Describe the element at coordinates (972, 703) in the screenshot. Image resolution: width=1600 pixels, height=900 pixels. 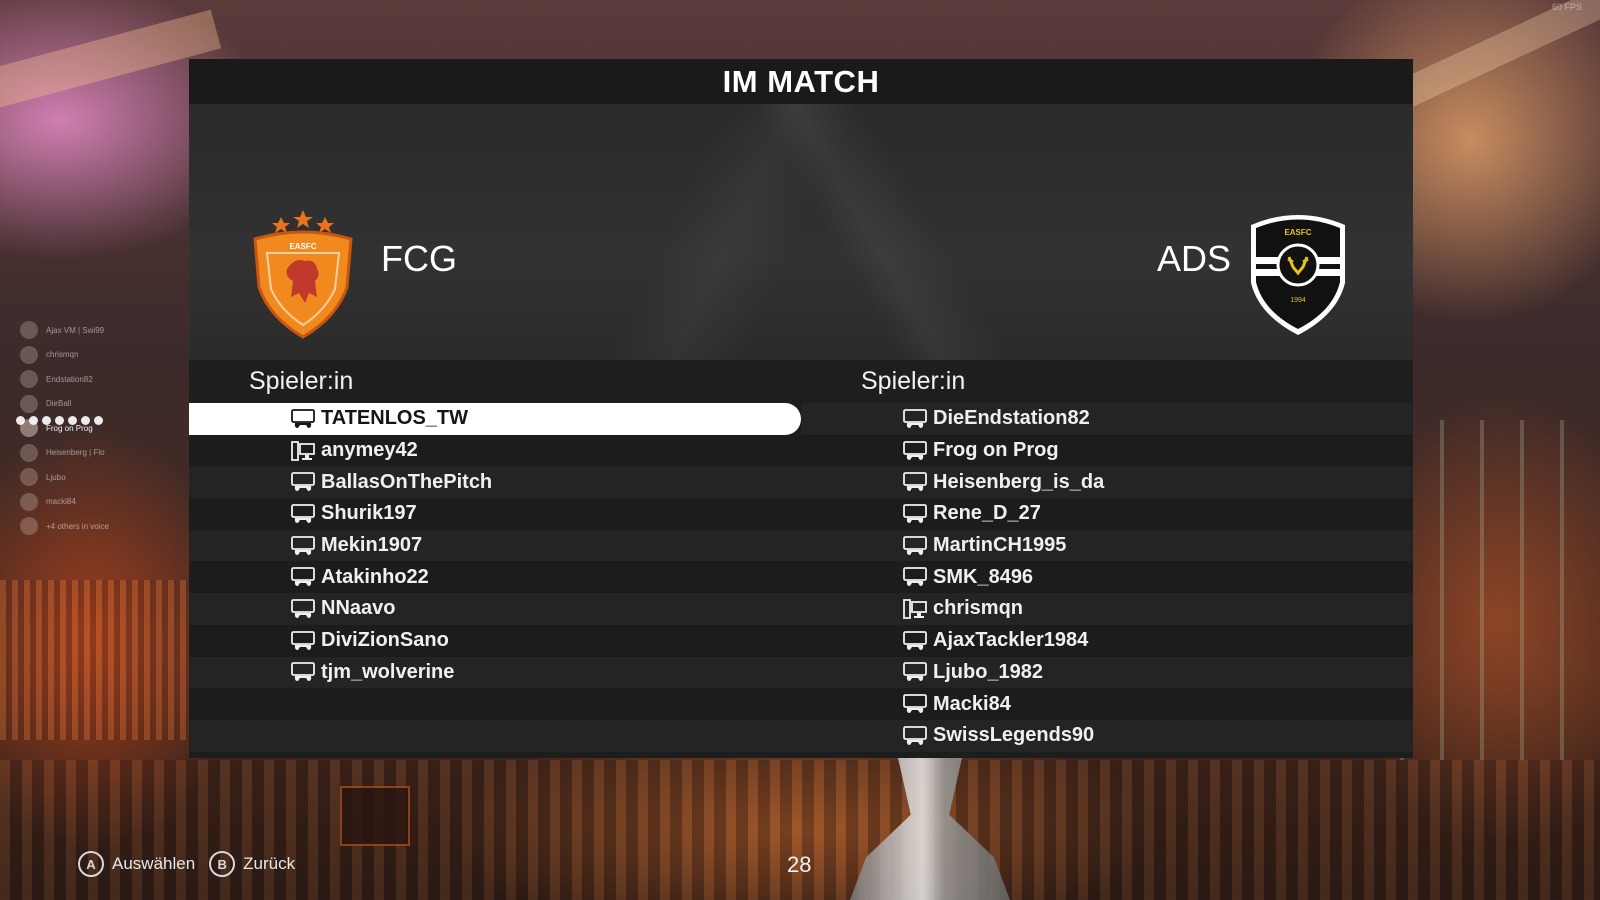
I see `player-name: Macki84` at that location.